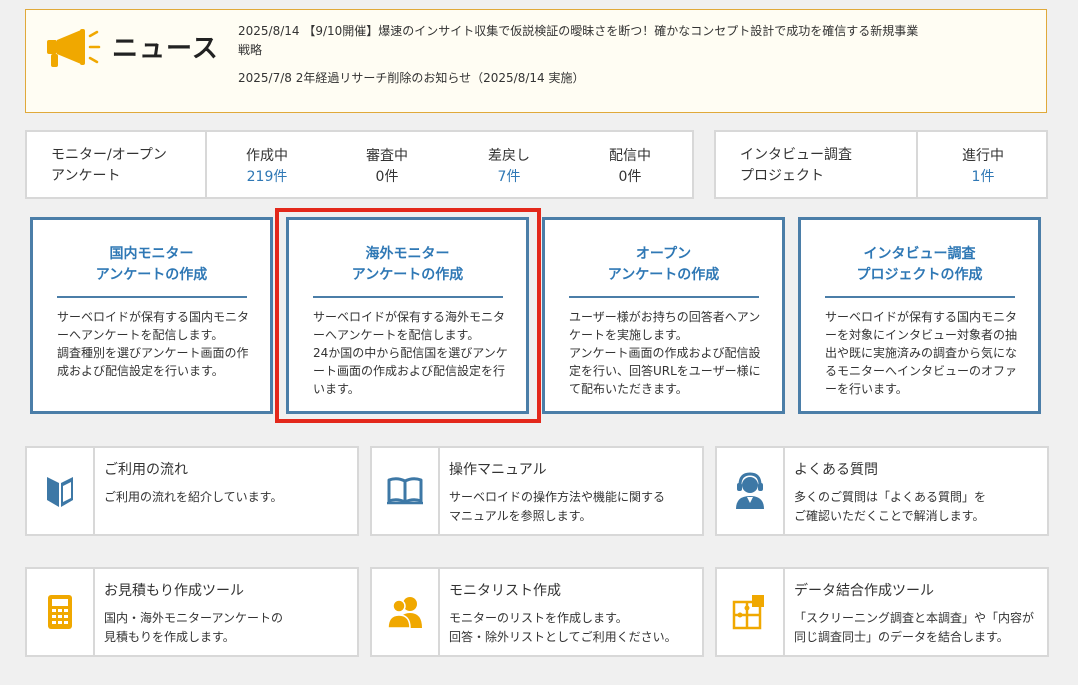 The height and width of the screenshot is (685, 1078). Describe the element at coordinates (505, 591) in the screenshot. I see `tile-title: モニタリスト作成` at that location.